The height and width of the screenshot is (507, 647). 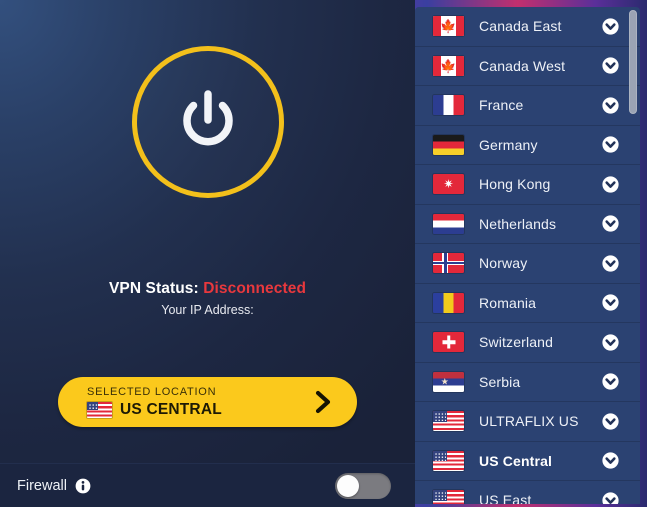 I want to click on location-row: US East, so click(x=527, y=492).